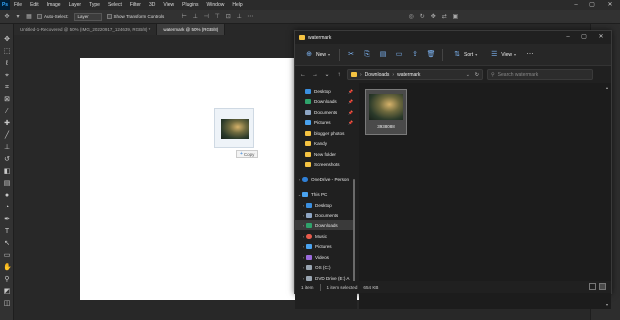  What do you see at coordinates (455, 17) in the screenshot?
I see `camera-icon: ▣` at bounding box center [455, 17].